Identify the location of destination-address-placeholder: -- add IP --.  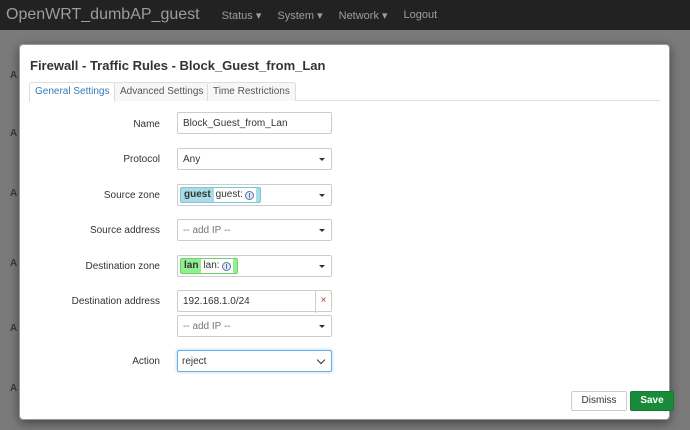
(207, 326).